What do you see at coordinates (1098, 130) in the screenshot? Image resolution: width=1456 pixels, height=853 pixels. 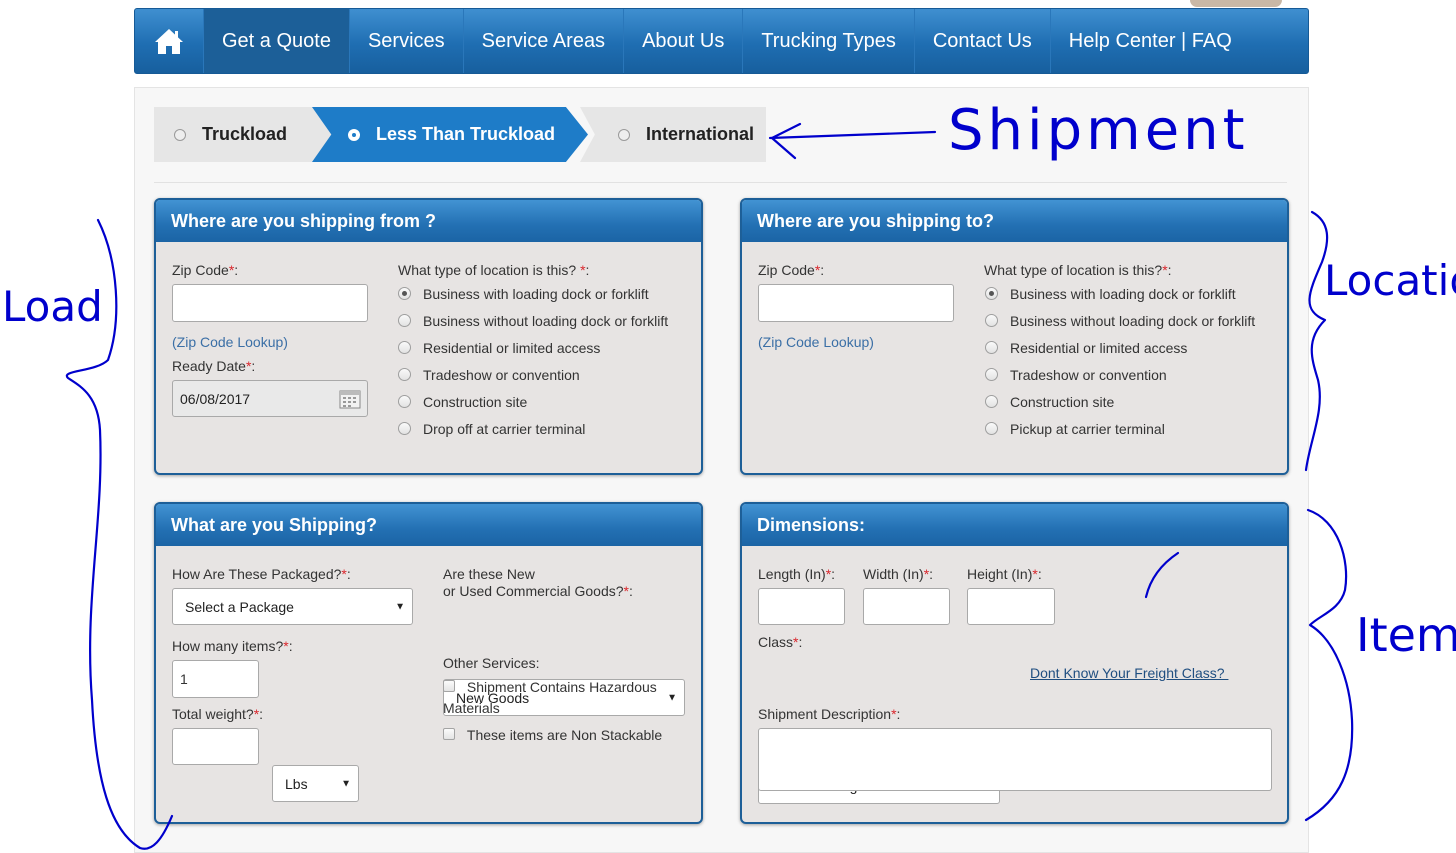 I see `annotation-shipment: Shipment` at bounding box center [1098, 130].